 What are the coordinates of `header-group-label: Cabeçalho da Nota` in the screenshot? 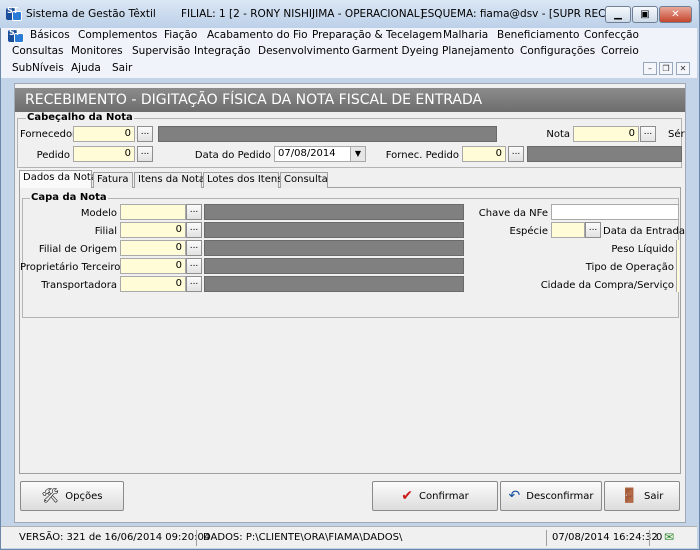 It's located at (80, 117).